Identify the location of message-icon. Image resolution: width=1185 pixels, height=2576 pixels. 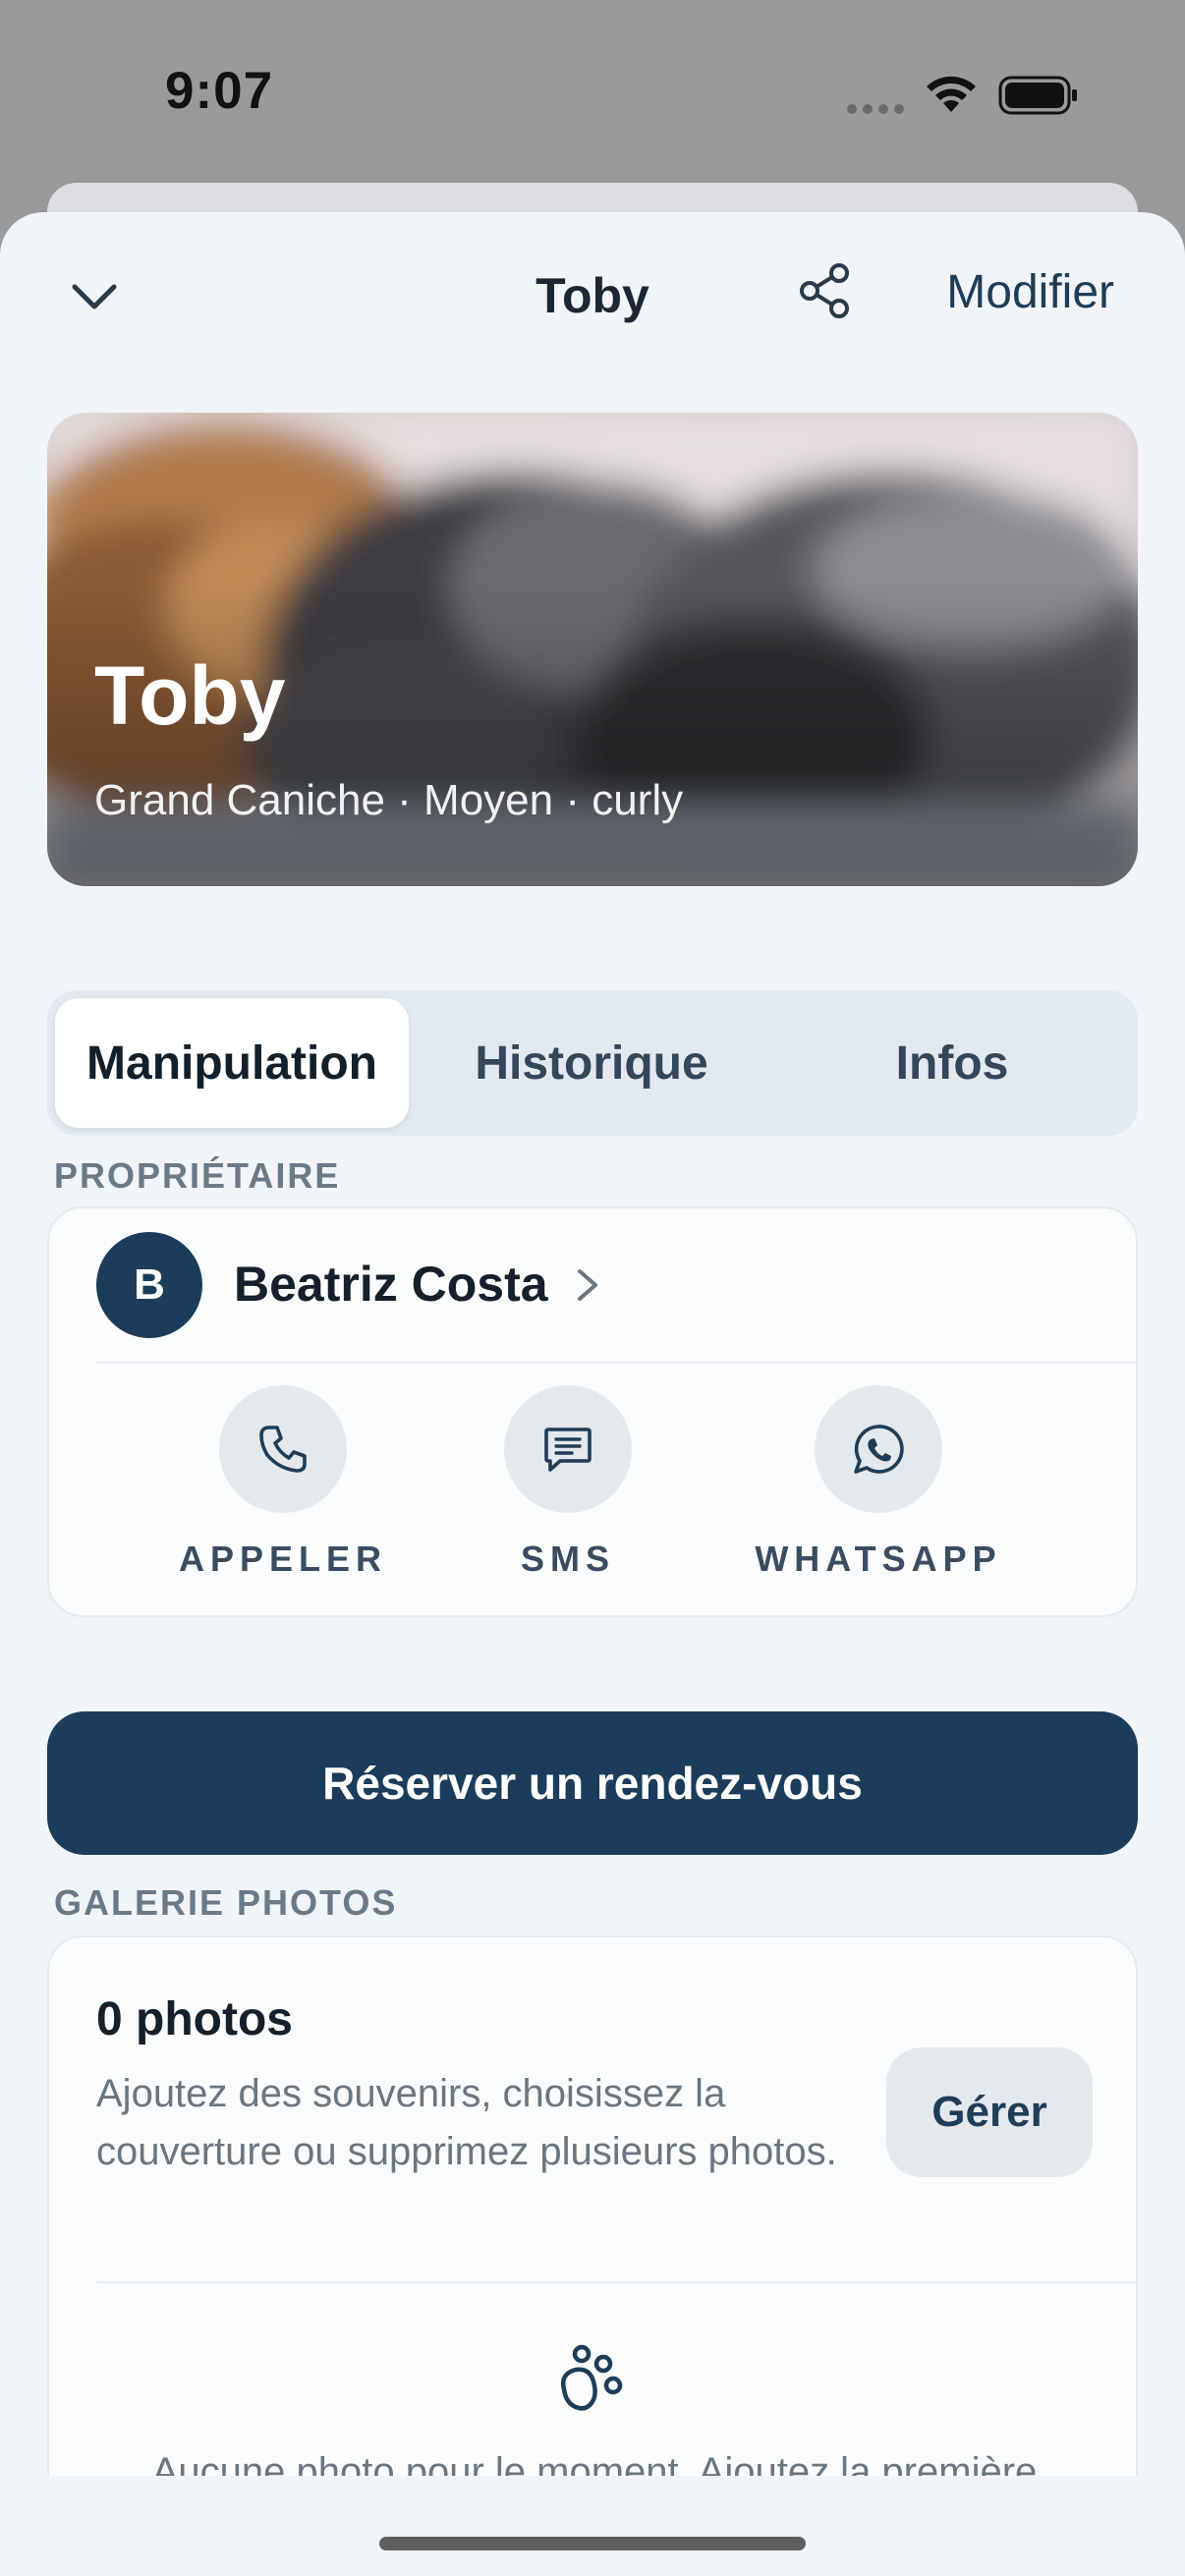
(568, 1450).